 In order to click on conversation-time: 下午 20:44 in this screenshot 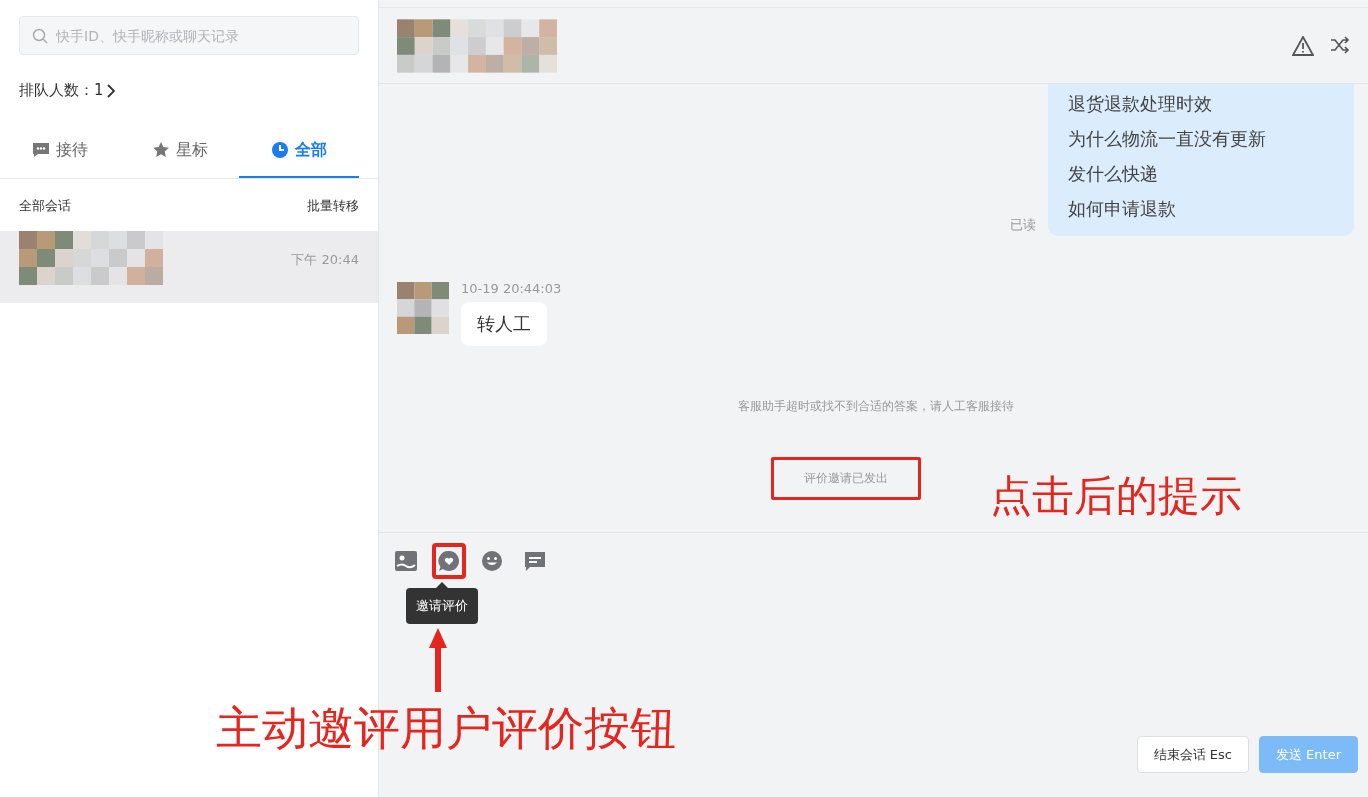, I will do `click(325, 260)`.